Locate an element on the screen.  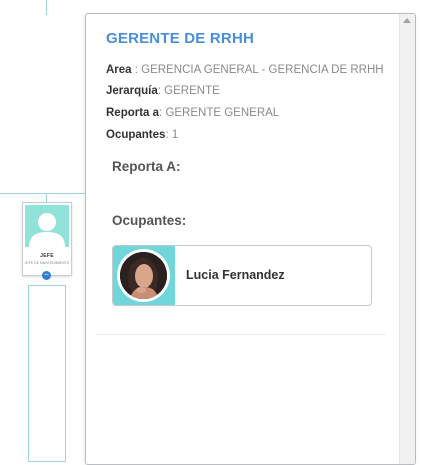
field-jerarquia-label: Jerarquía is located at coordinates (132, 91).